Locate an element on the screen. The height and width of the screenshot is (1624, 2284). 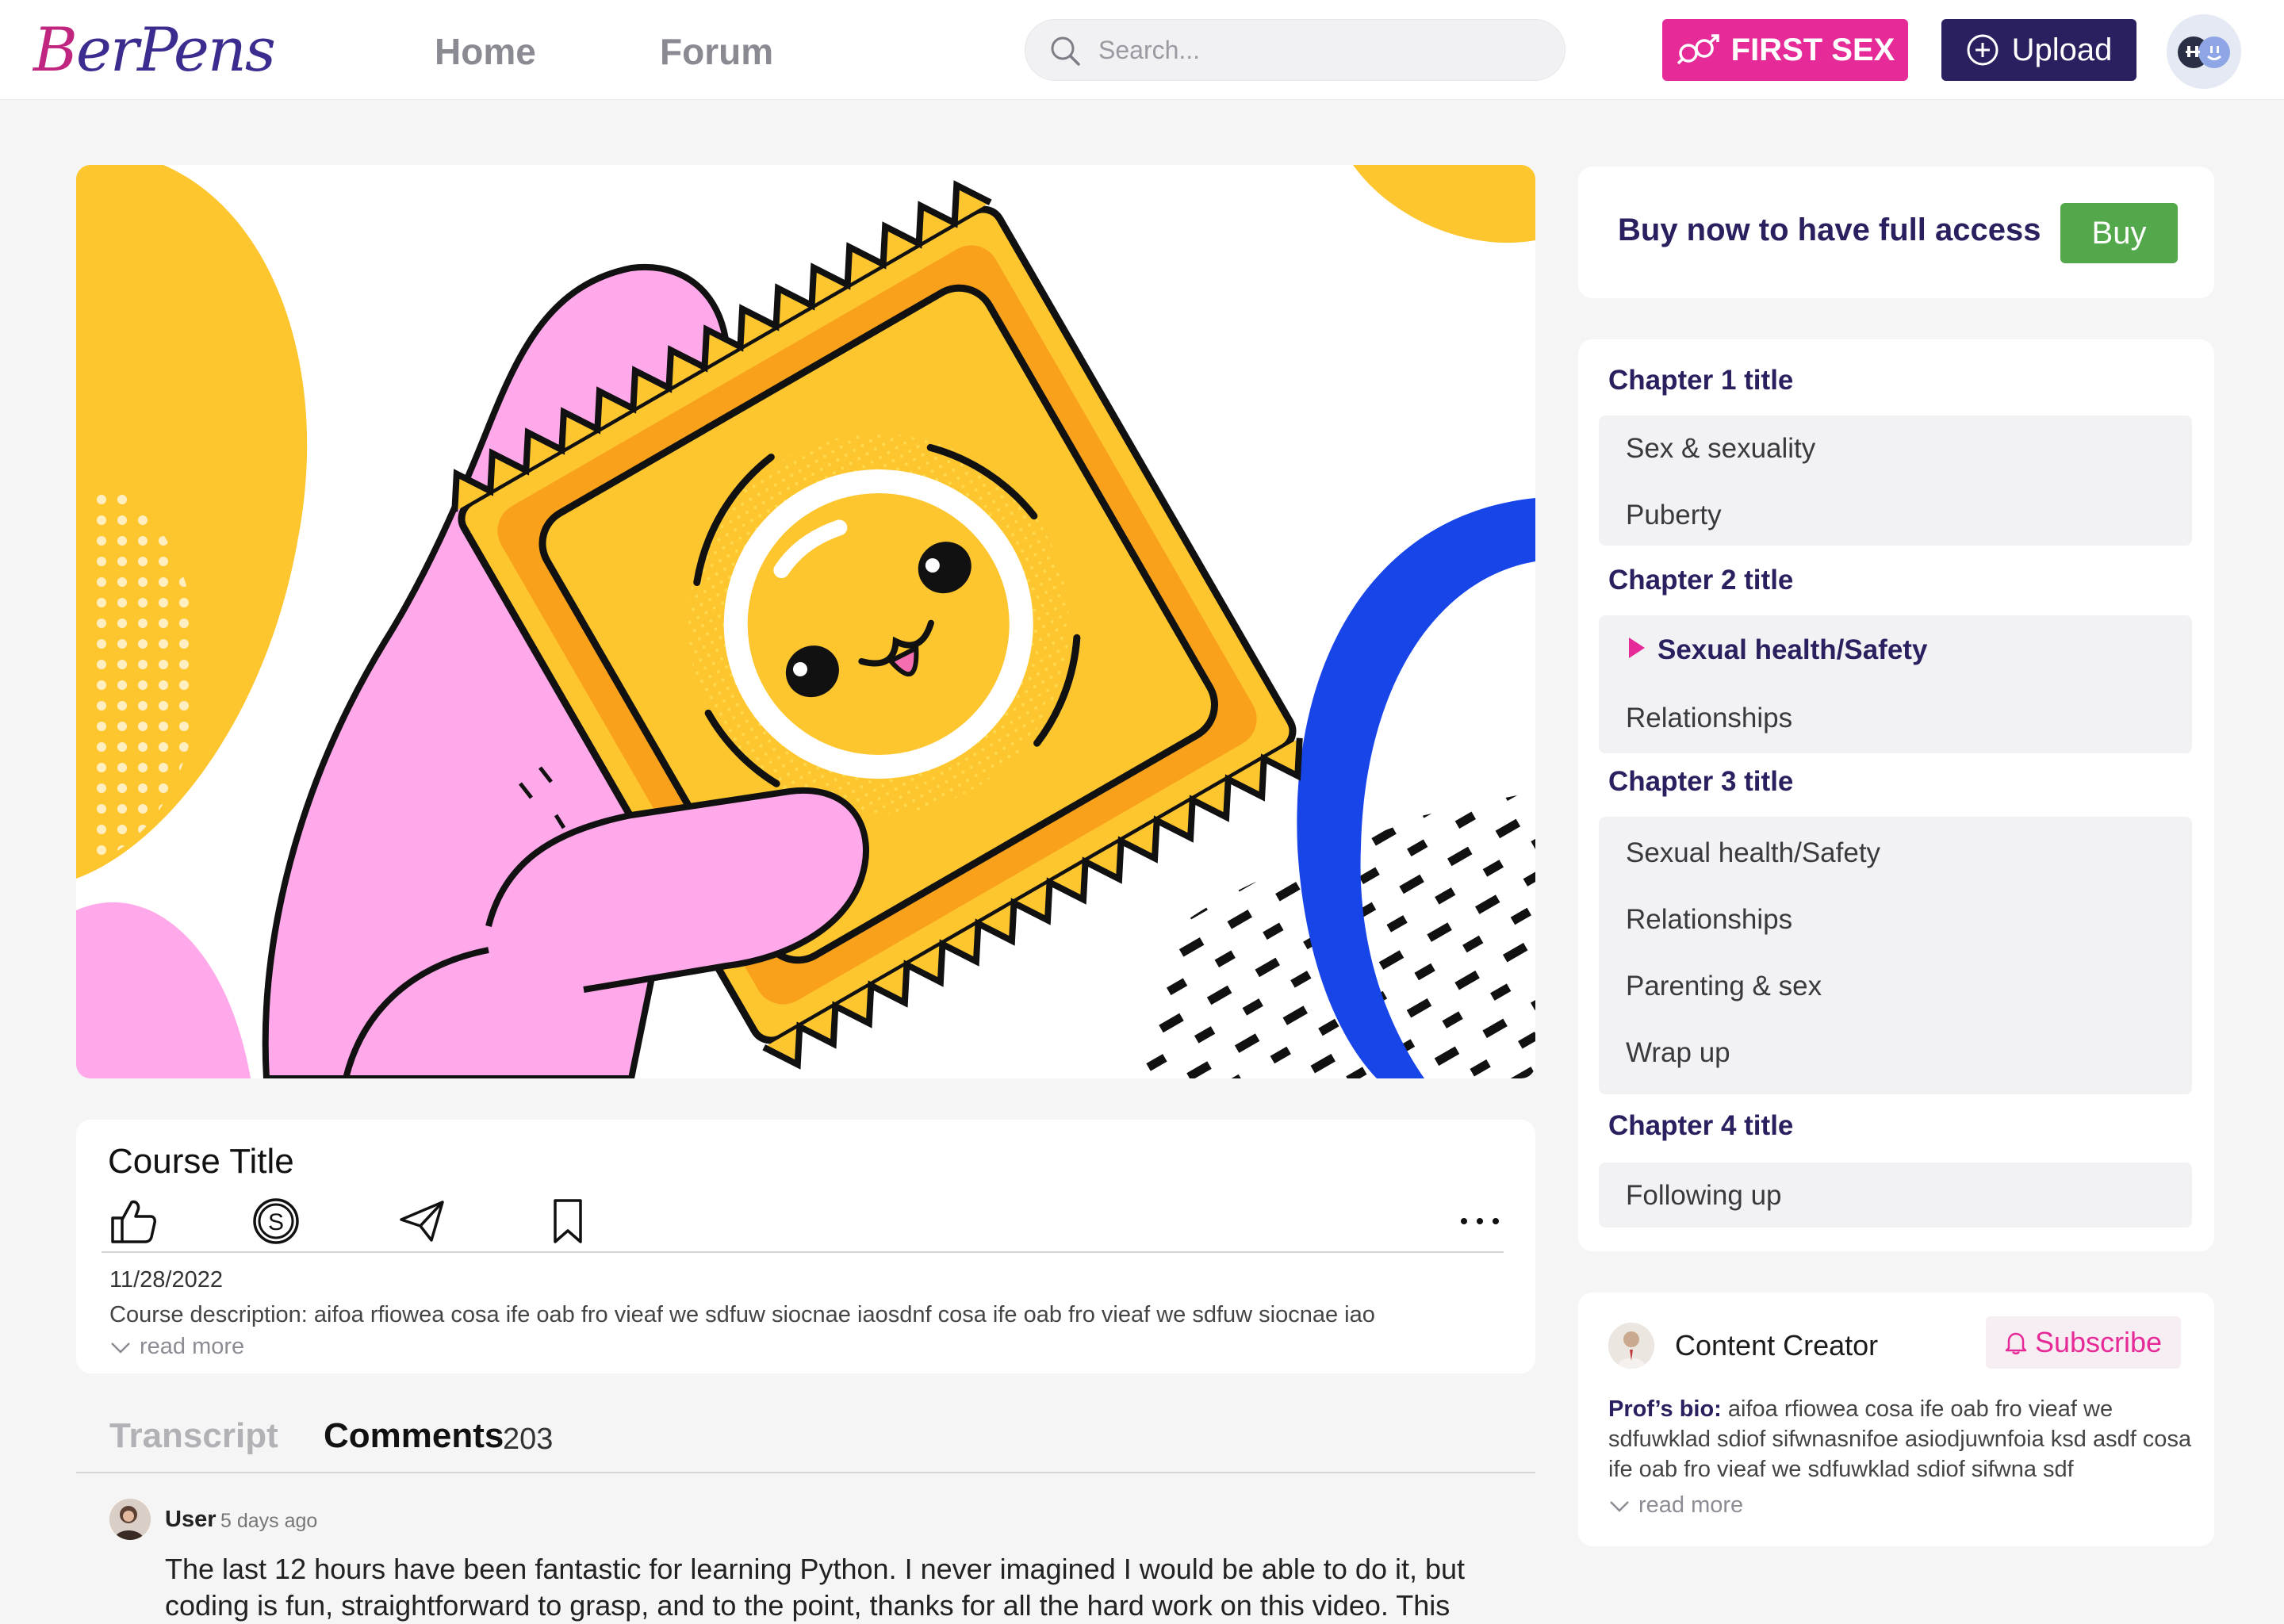
lesson-item: Sex & sexuality is located at coordinates (1720, 449).